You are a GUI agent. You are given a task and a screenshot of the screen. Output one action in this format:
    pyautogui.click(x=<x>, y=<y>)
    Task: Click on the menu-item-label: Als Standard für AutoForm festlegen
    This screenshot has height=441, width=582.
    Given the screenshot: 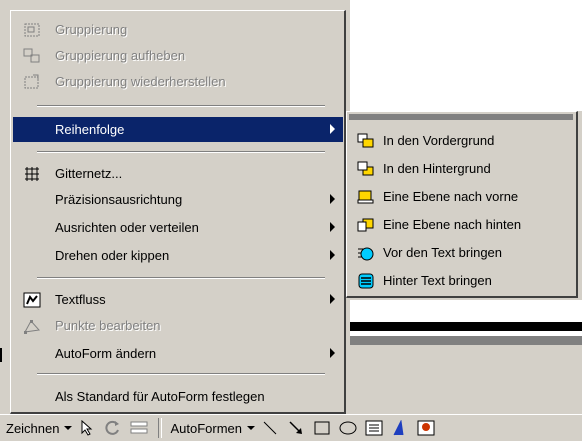 What is the action you would take?
    pyautogui.click(x=160, y=396)
    